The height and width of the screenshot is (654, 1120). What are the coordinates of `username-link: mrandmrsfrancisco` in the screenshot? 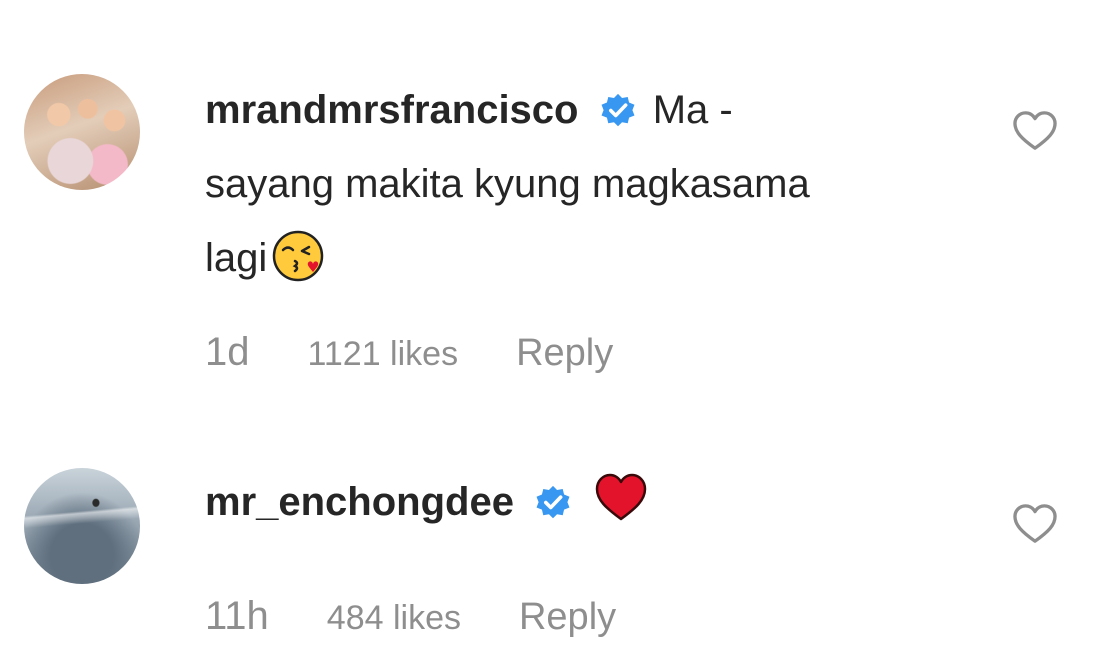 It's located at (391, 110).